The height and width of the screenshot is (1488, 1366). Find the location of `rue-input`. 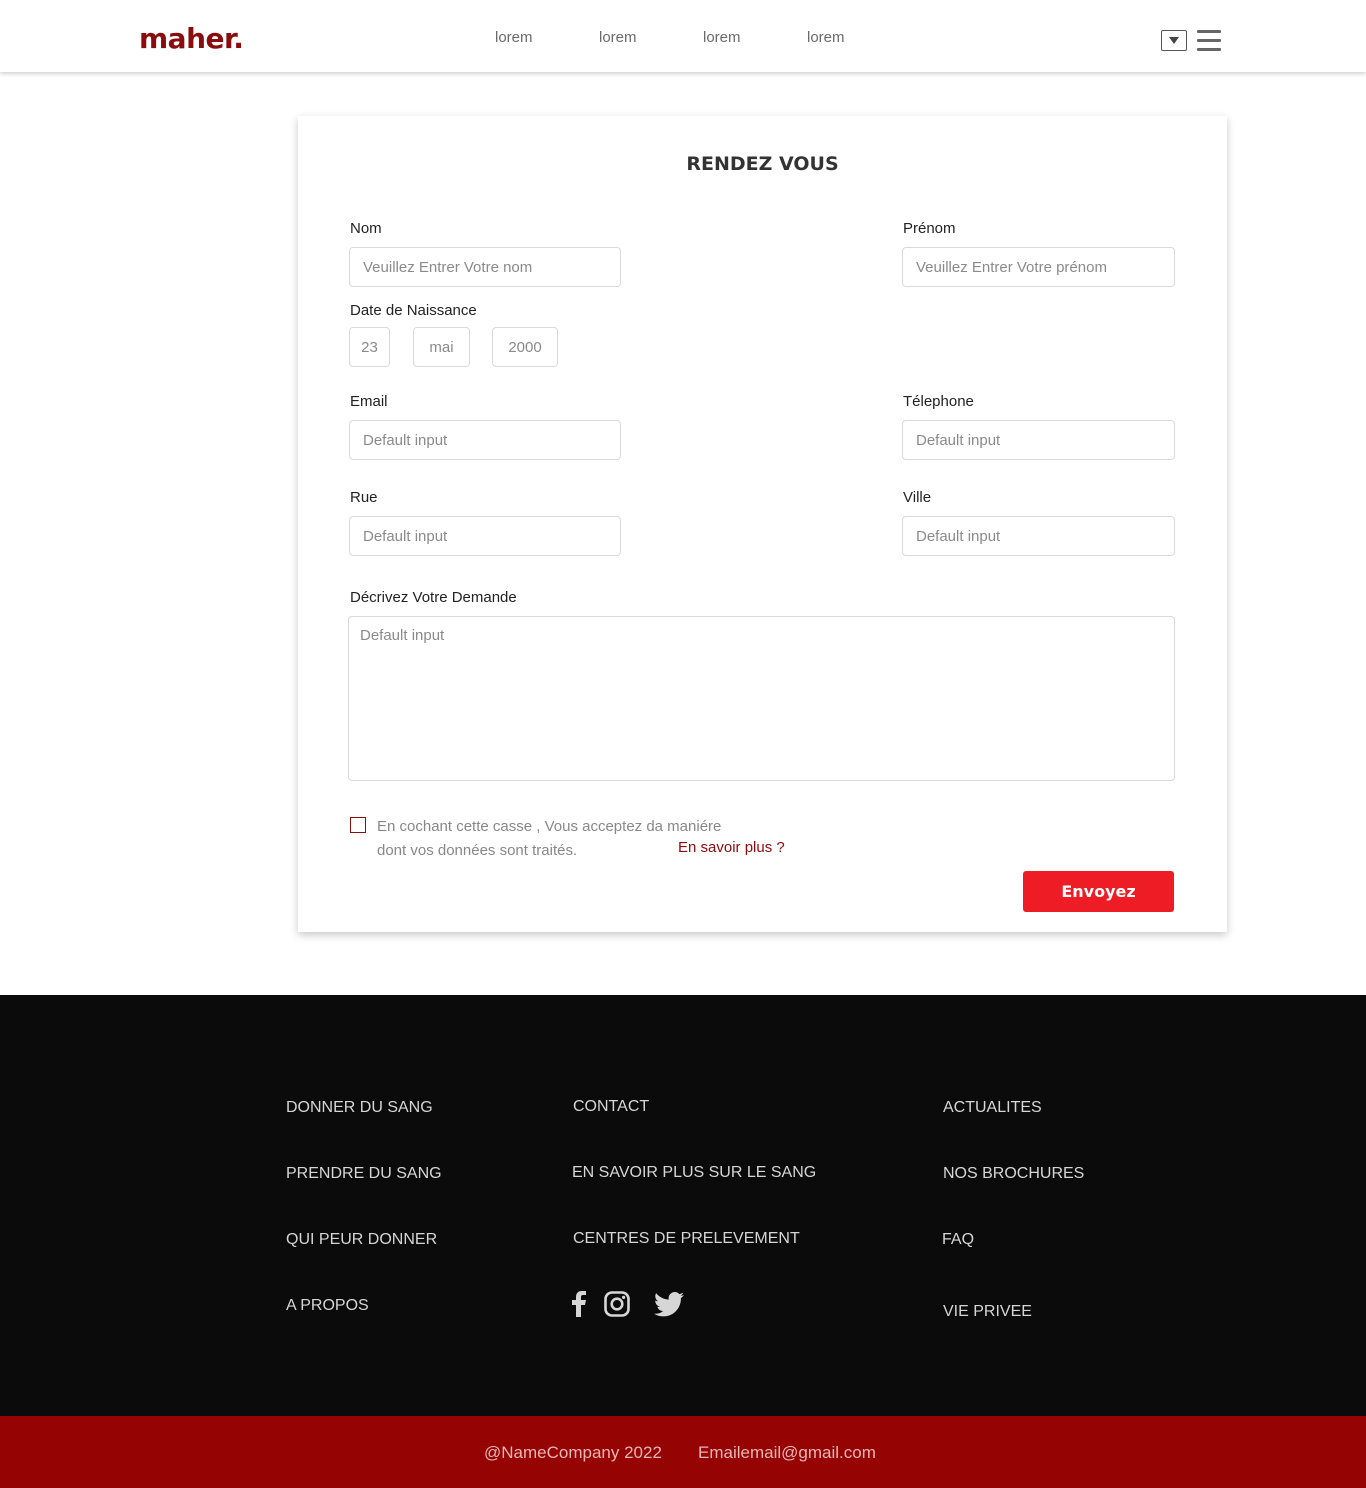

rue-input is located at coordinates (485, 536).